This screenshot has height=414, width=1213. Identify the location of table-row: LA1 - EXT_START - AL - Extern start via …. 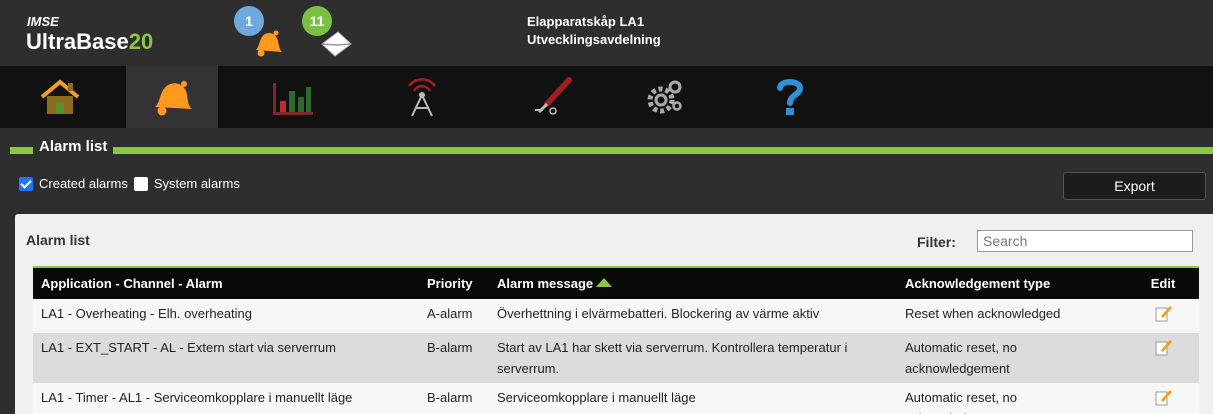
(616, 358).